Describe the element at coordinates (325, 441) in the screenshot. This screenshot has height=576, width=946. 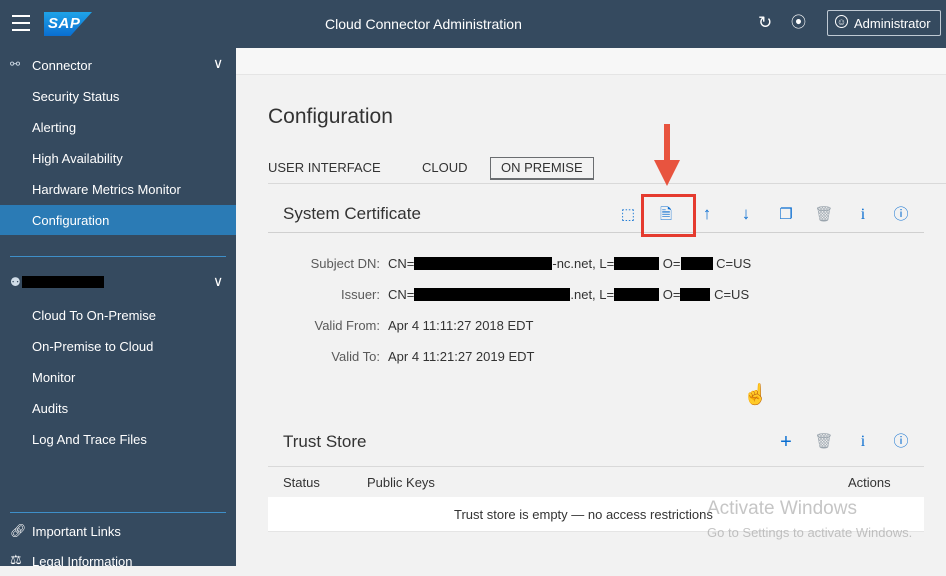
I see `trust-store-title: Trust Store` at that location.